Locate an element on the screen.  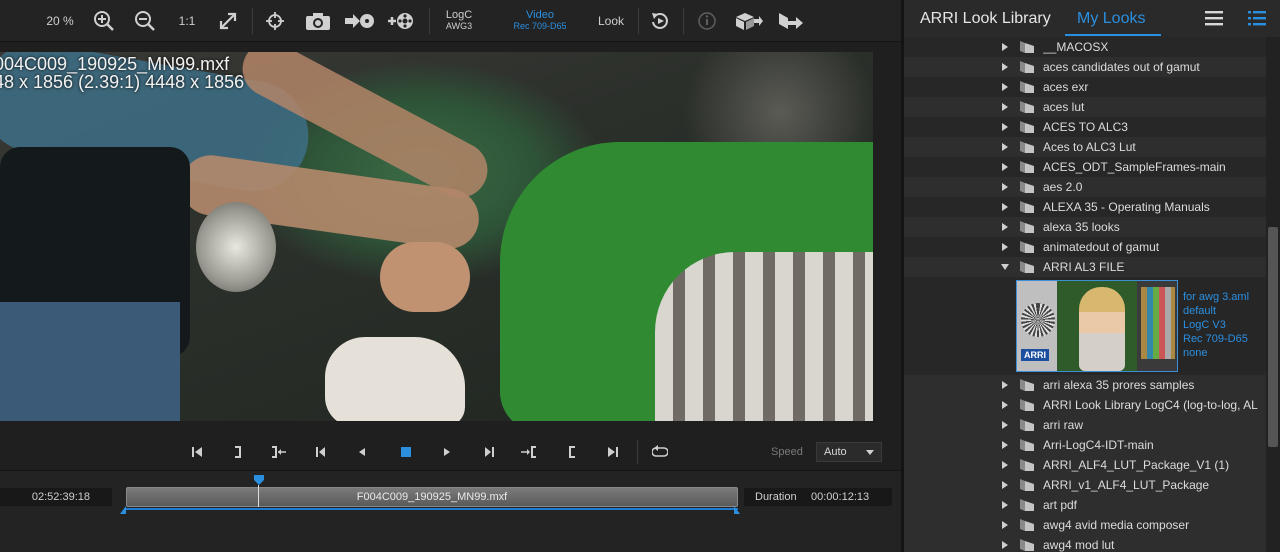
folder-row: arri raw is located at coordinates (1085, 425).